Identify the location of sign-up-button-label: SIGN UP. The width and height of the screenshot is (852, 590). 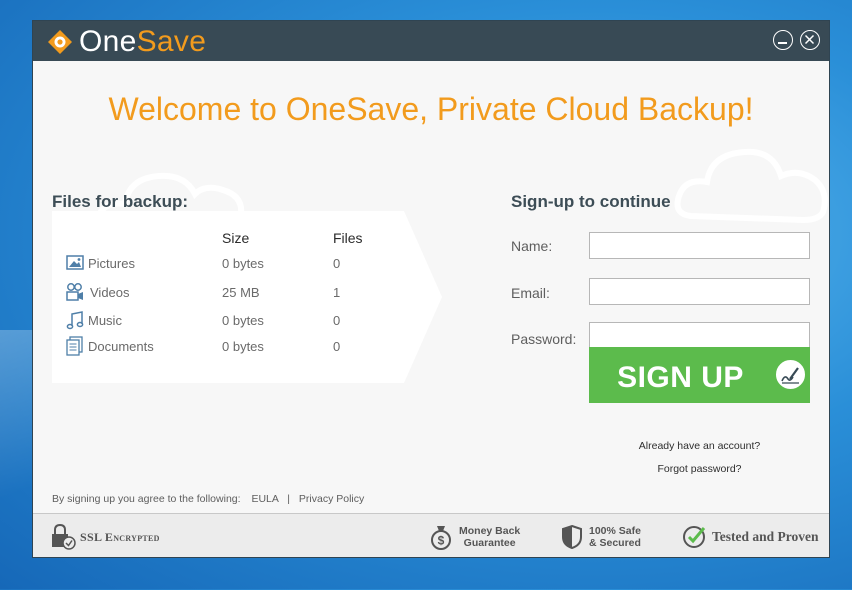
(680, 377).